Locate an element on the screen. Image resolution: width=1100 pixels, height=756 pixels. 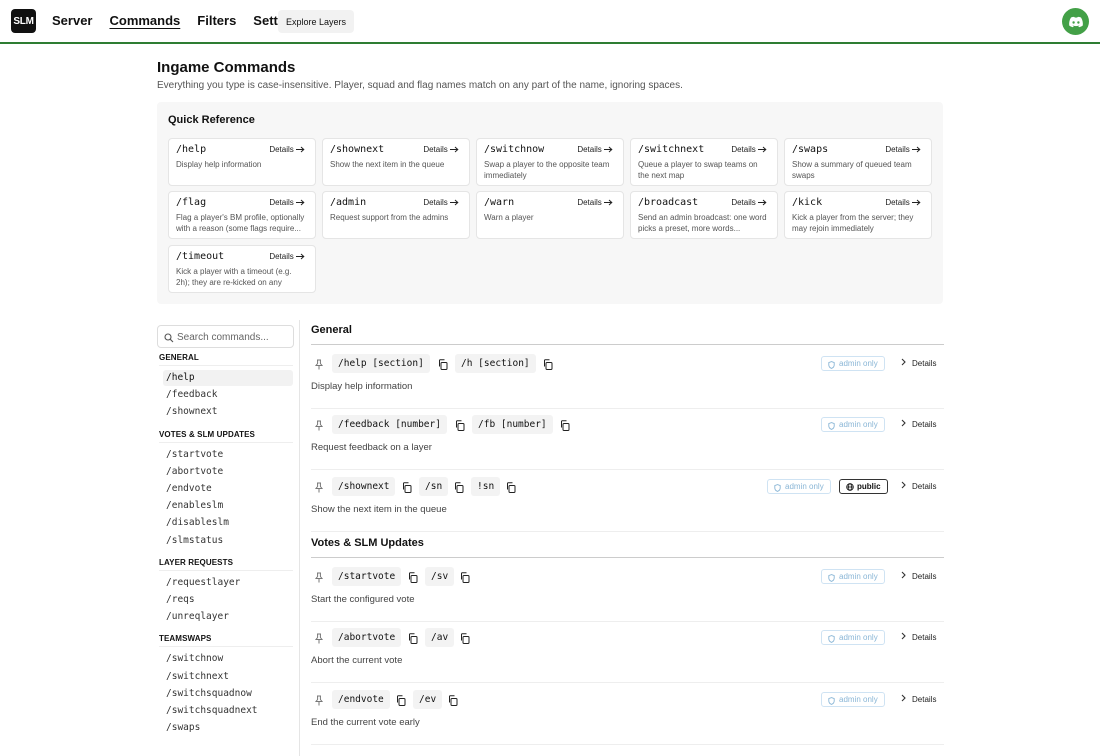
sidebar-item: /abortvote is located at coordinates (228, 472).